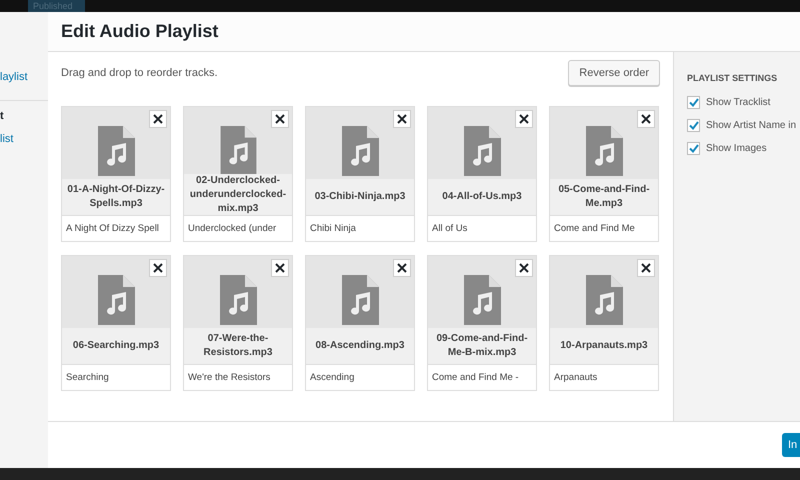 The image size is (800, 480). Describe the element at coordinates (238, 346) in the screenshot. I see `file-name: 07-Were-the-Resistors.mp3` at that location.